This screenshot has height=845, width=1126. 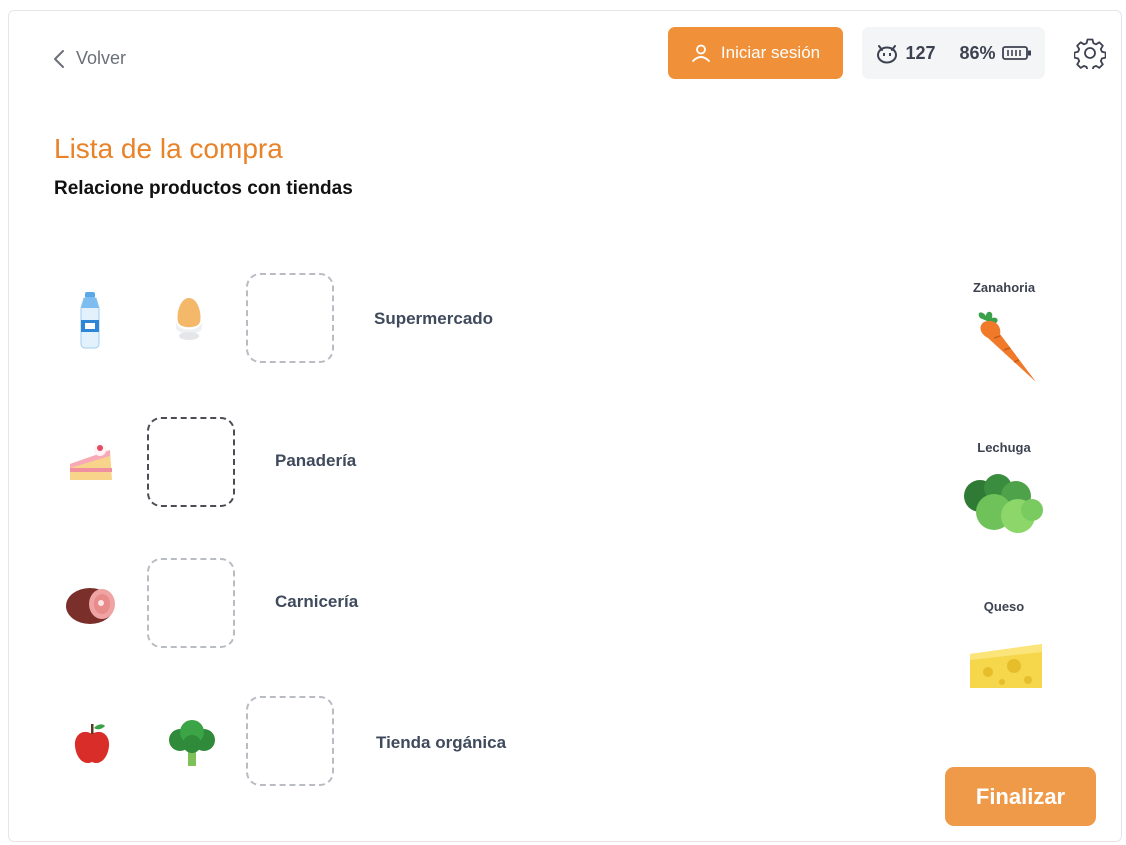 What do you see at coordinates (191, 462) in the screenshot?
I see `dropzone-panaderia` at bounding box center [191, 462].